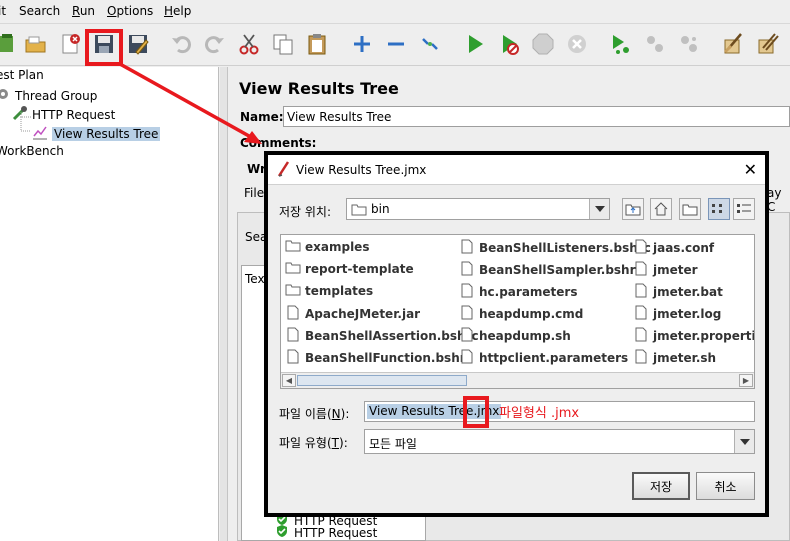 This screenshot has width=790, height=541. What do you see at coordinates (536, 116) in the screenshot?
I see `name-input` at bounding box center [536, 116].